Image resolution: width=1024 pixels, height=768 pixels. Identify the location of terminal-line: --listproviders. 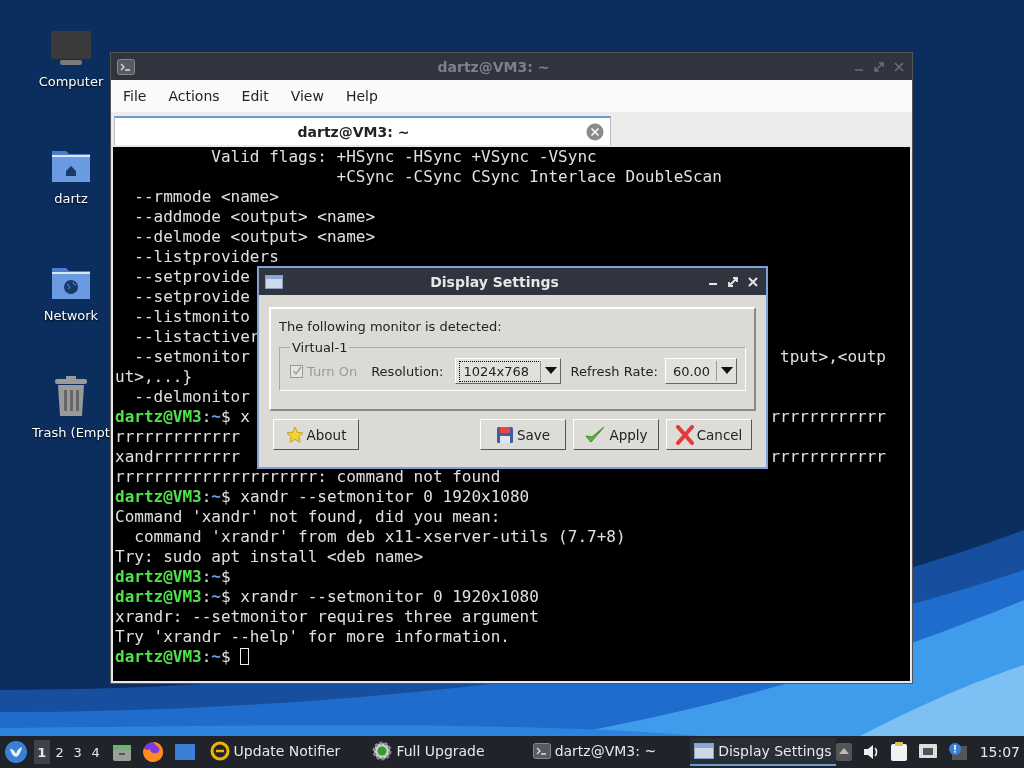
(206, 257).